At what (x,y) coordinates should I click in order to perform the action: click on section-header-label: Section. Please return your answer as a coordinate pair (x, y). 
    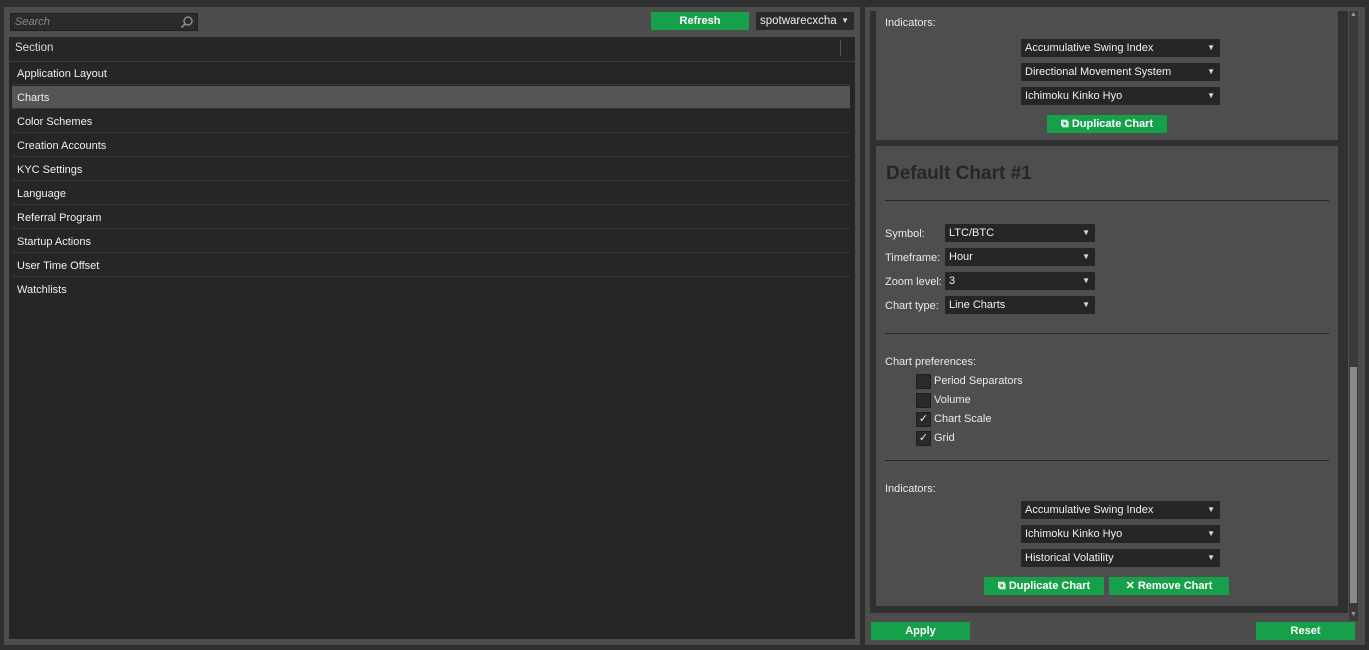
    Looking at the image, I should click on (34, 48).